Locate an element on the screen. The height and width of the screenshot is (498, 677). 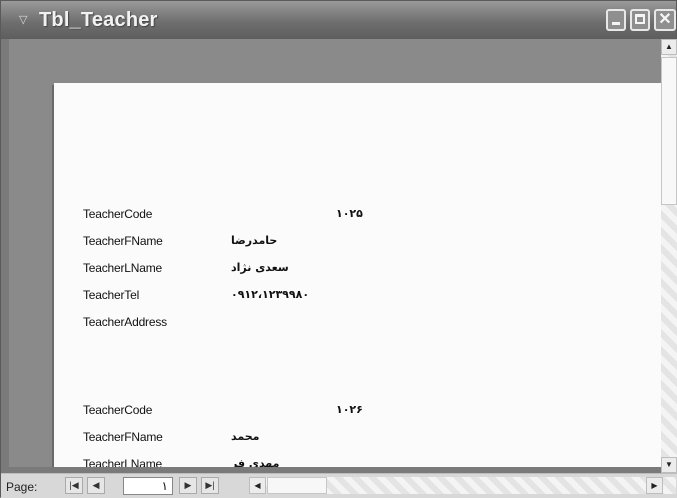
field-row: TeacherFName حامدرضا is located at coordinates (354, 244).